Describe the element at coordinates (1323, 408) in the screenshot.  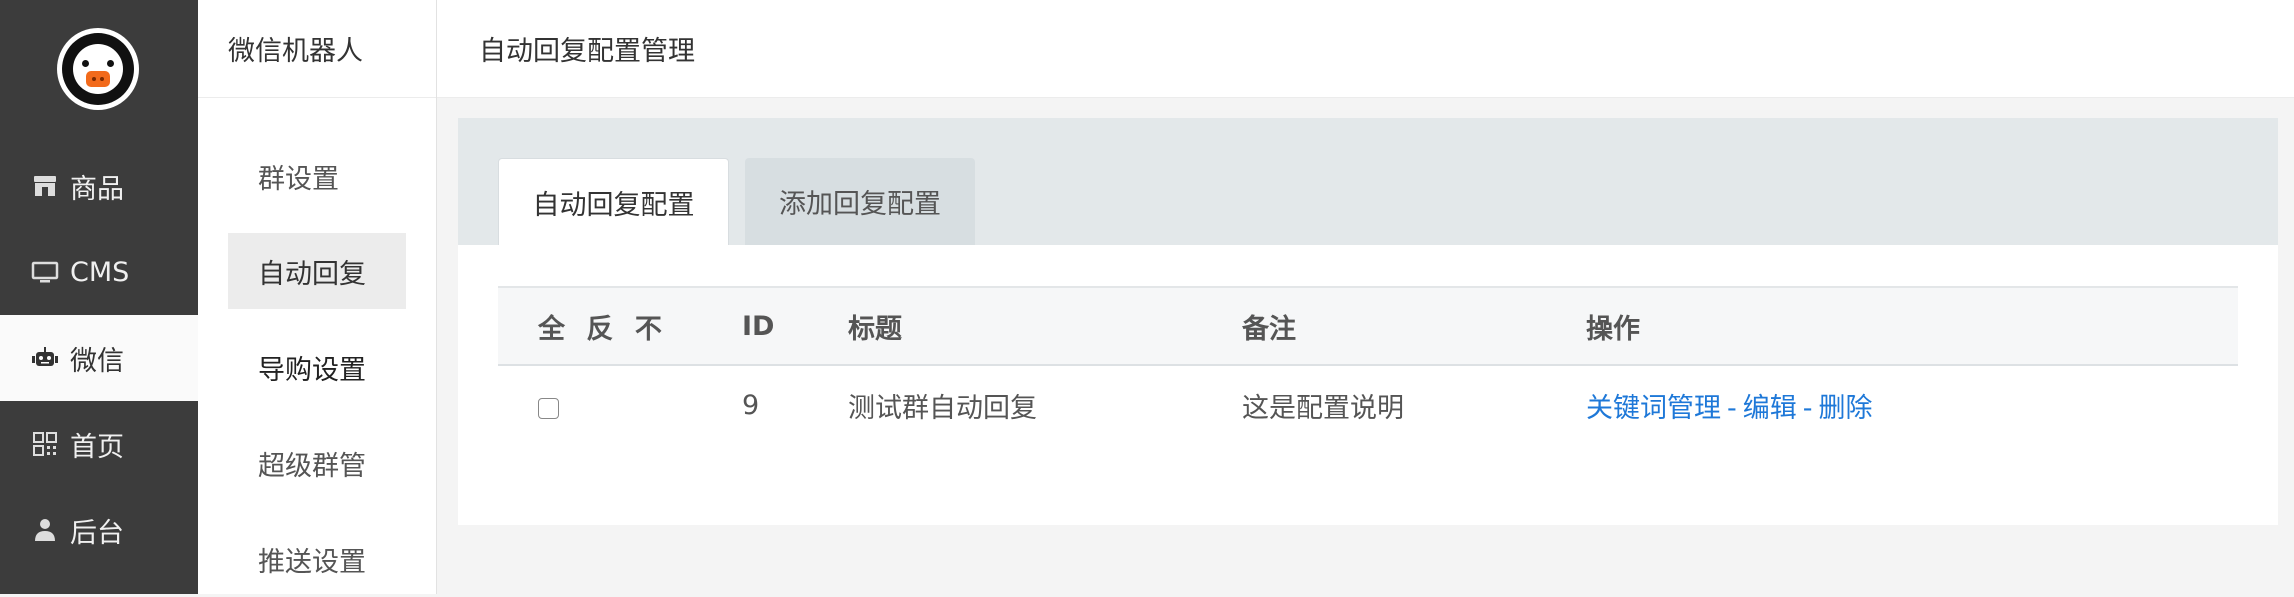
I see `row-note: 这是配置说明` at that location.